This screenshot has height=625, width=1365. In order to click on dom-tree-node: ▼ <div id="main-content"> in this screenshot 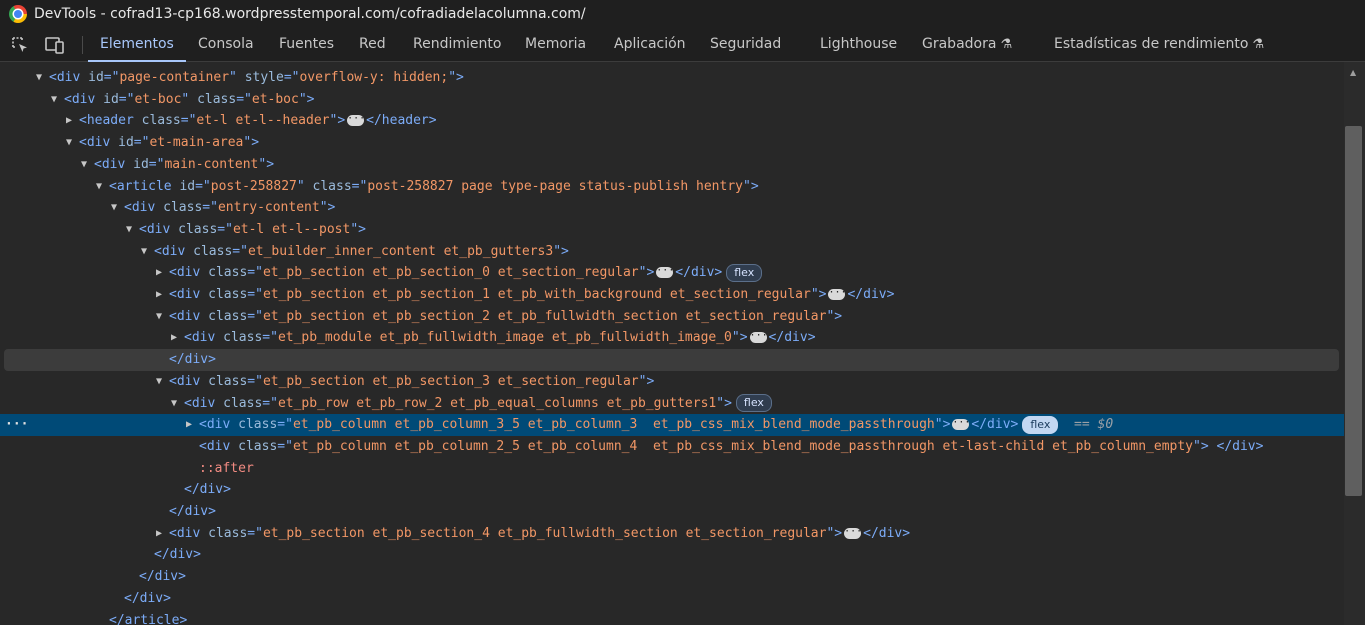, I will do `click(672, 165)`.